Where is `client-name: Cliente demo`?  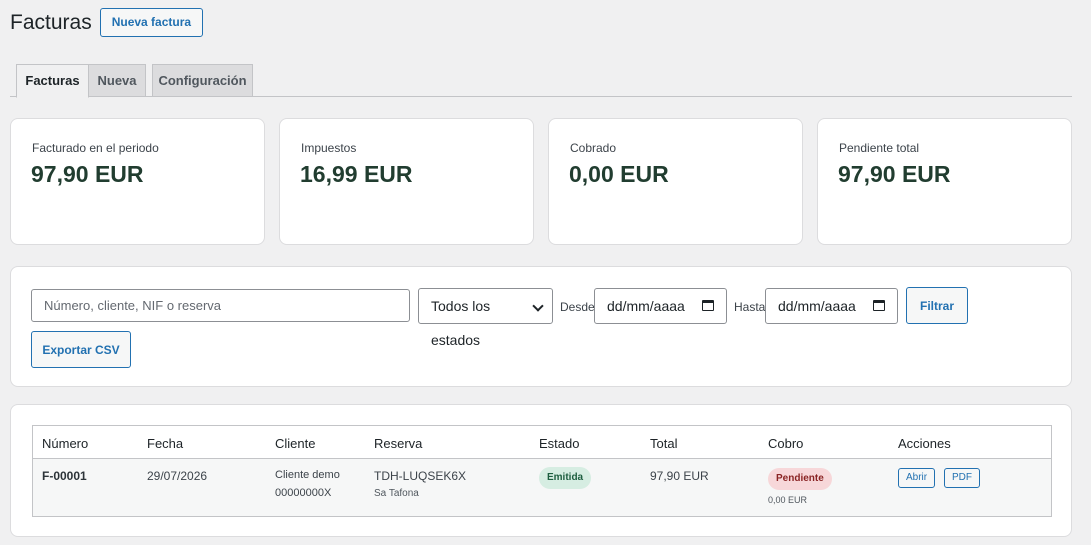
client-name: Cliente demo is located at coordinates (307, 475).